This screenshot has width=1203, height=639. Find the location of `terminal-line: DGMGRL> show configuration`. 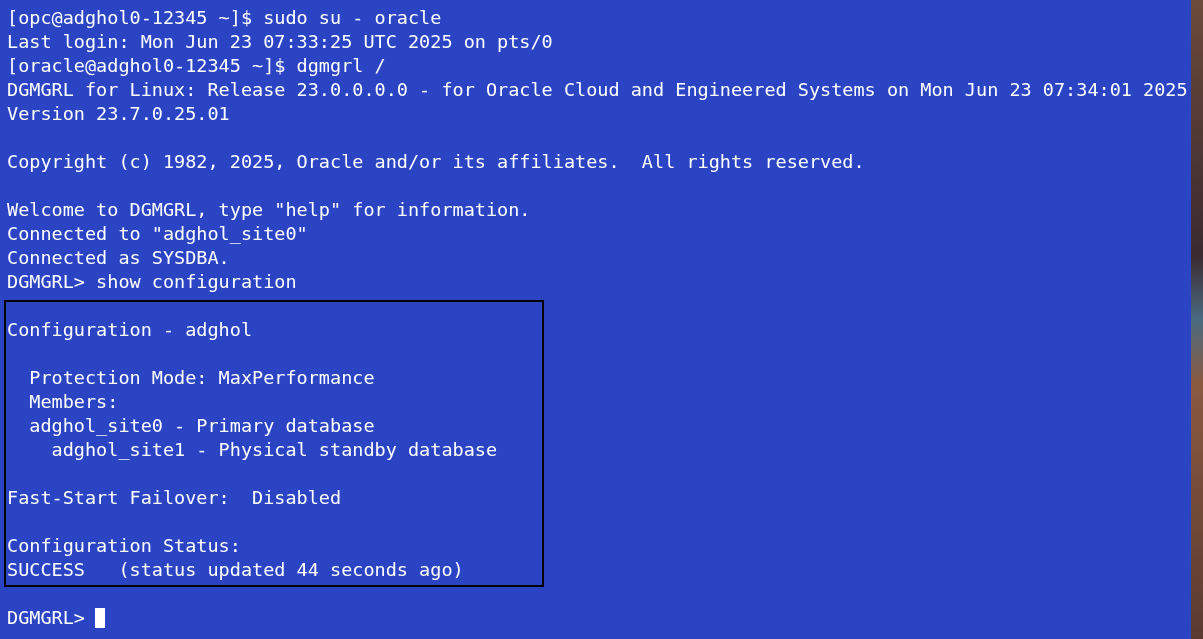

terminal-line: DGMGRL> show configuration is located at coordinates (152, 282).